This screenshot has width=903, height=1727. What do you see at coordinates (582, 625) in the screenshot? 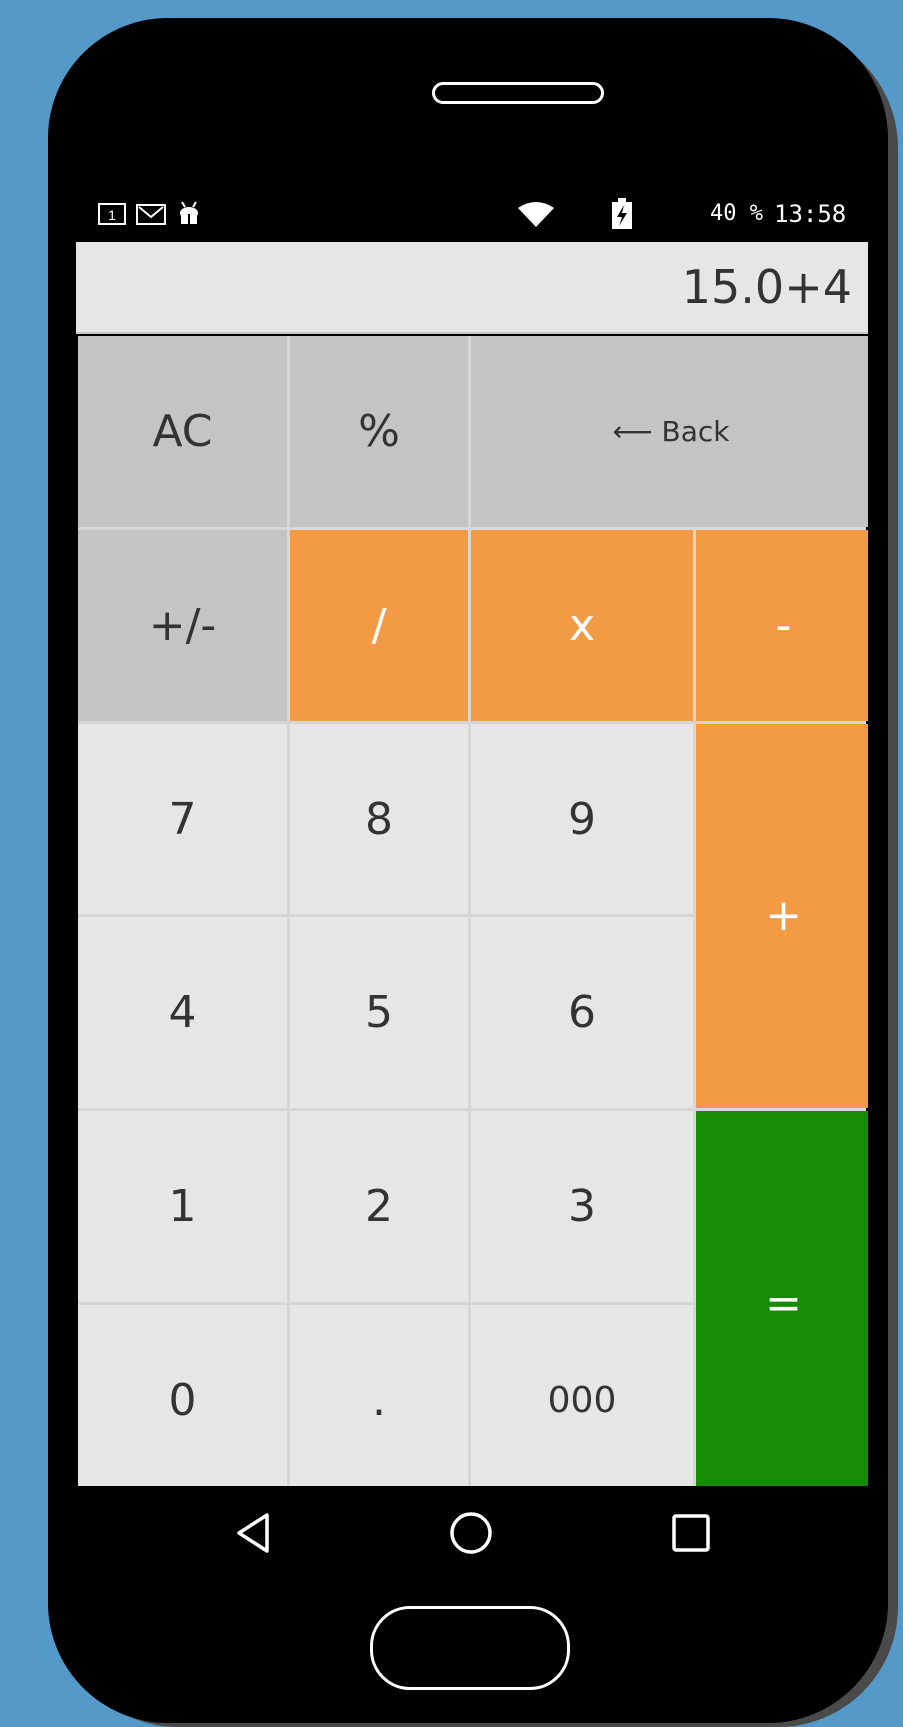
I see `multiply-button: x` at bounding box center [582, 625].